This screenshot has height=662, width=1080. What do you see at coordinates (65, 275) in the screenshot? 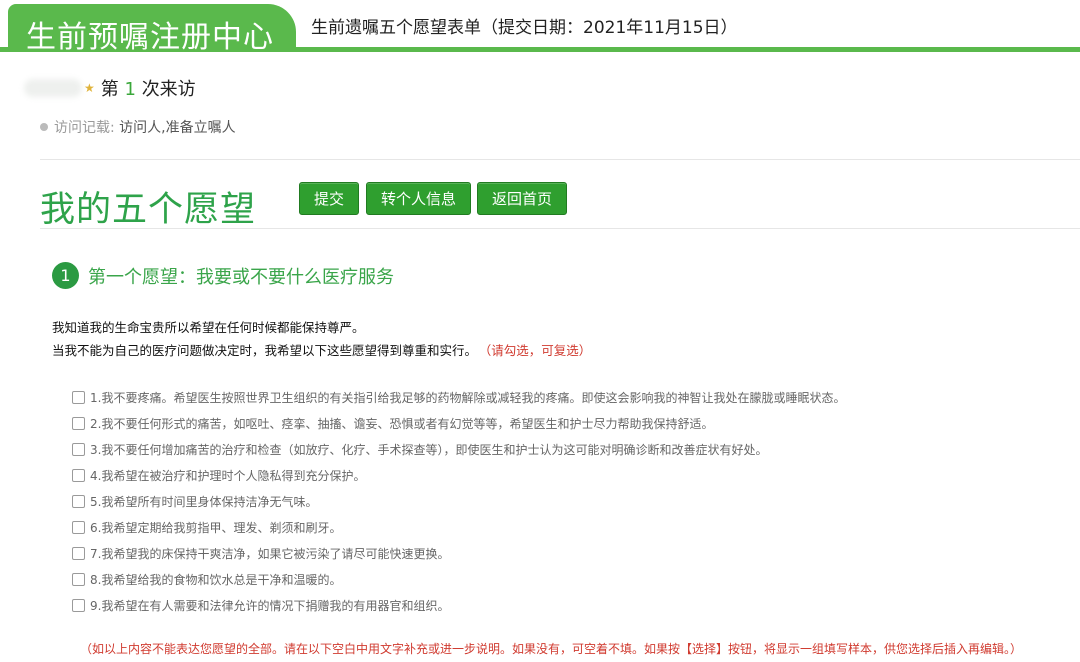
I see `section-number-badge: 1` at bounding box center [65, 275].